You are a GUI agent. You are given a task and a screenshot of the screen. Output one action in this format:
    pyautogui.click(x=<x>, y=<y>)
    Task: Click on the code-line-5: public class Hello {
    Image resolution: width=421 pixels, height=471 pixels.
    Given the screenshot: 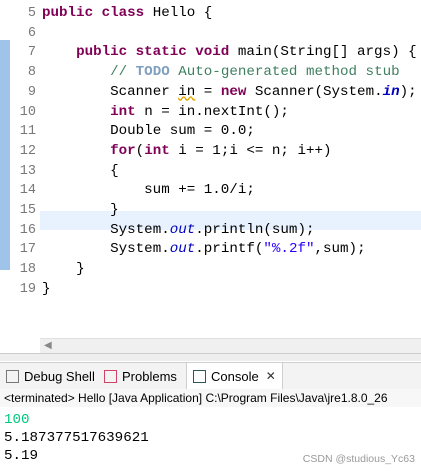 What is the action you would take?
    pyautogui.click(x=127, y=14)
    